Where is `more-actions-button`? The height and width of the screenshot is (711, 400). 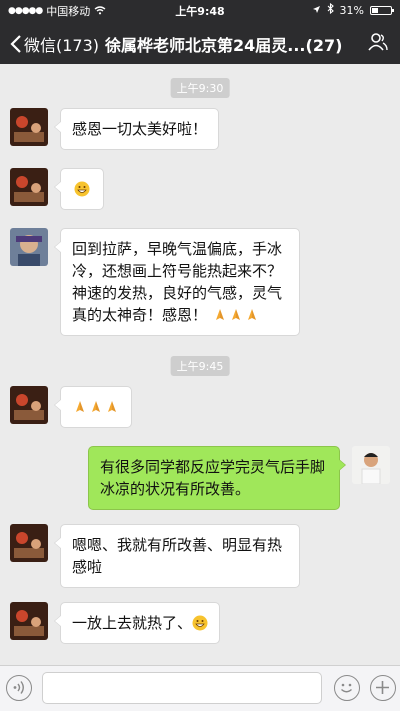
more-actions-button is located at coordinates (383, 688).